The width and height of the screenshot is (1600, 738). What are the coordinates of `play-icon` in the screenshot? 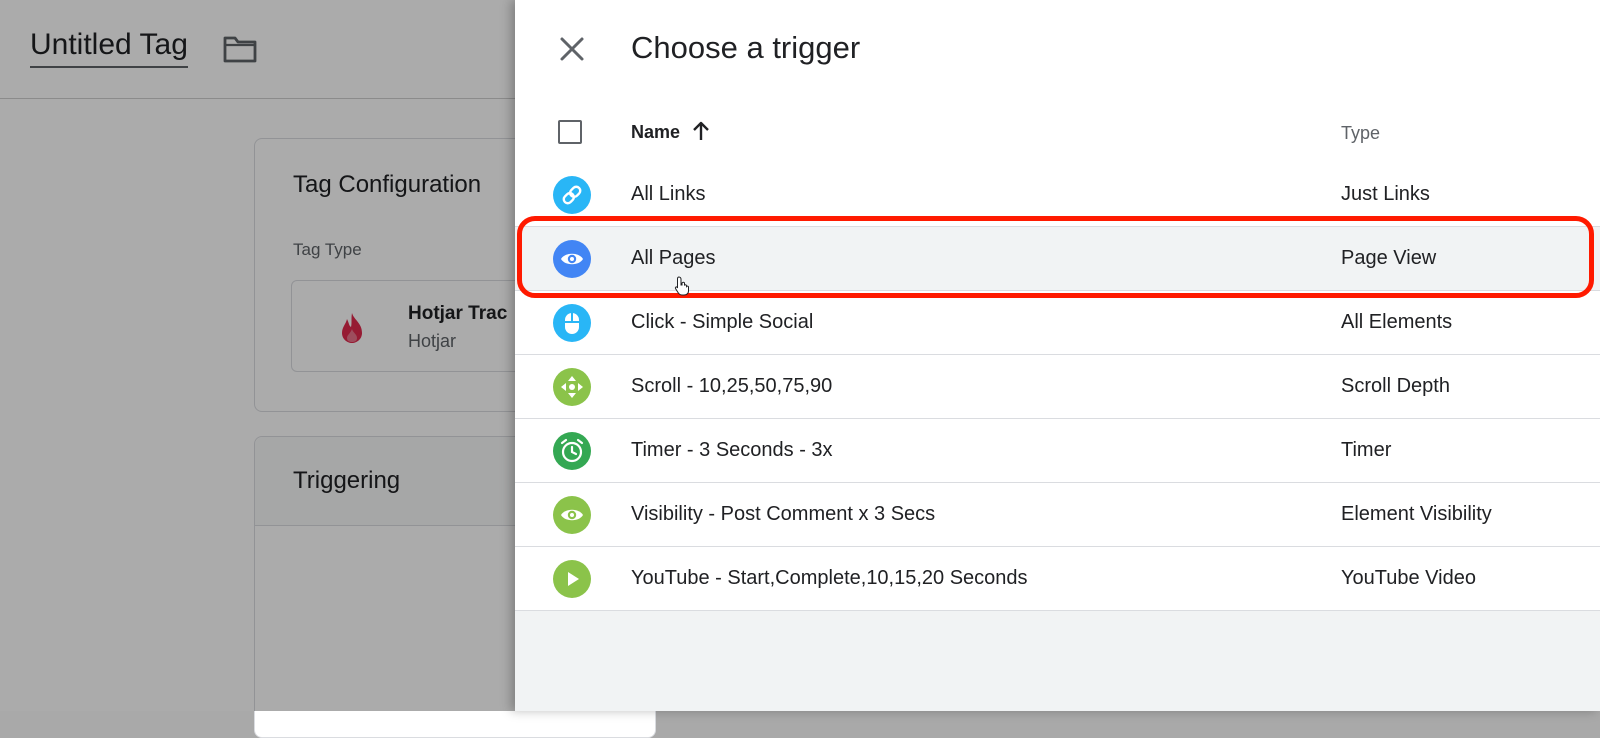 It's located at (572, 579).